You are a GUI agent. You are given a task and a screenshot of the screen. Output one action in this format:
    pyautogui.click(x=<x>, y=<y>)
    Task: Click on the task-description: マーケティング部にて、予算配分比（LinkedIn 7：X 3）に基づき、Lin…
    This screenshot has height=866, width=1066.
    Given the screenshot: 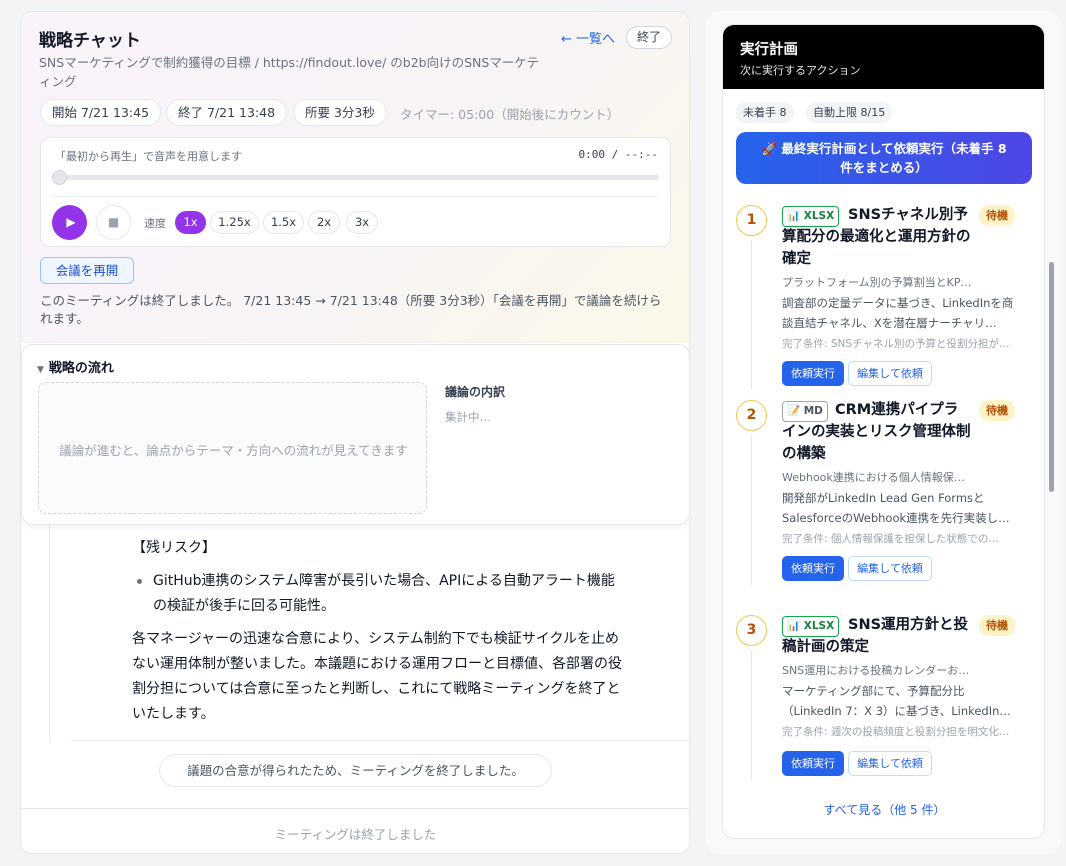 What is the action you would take?
    pyautogui.click(x=896, y=701)
    